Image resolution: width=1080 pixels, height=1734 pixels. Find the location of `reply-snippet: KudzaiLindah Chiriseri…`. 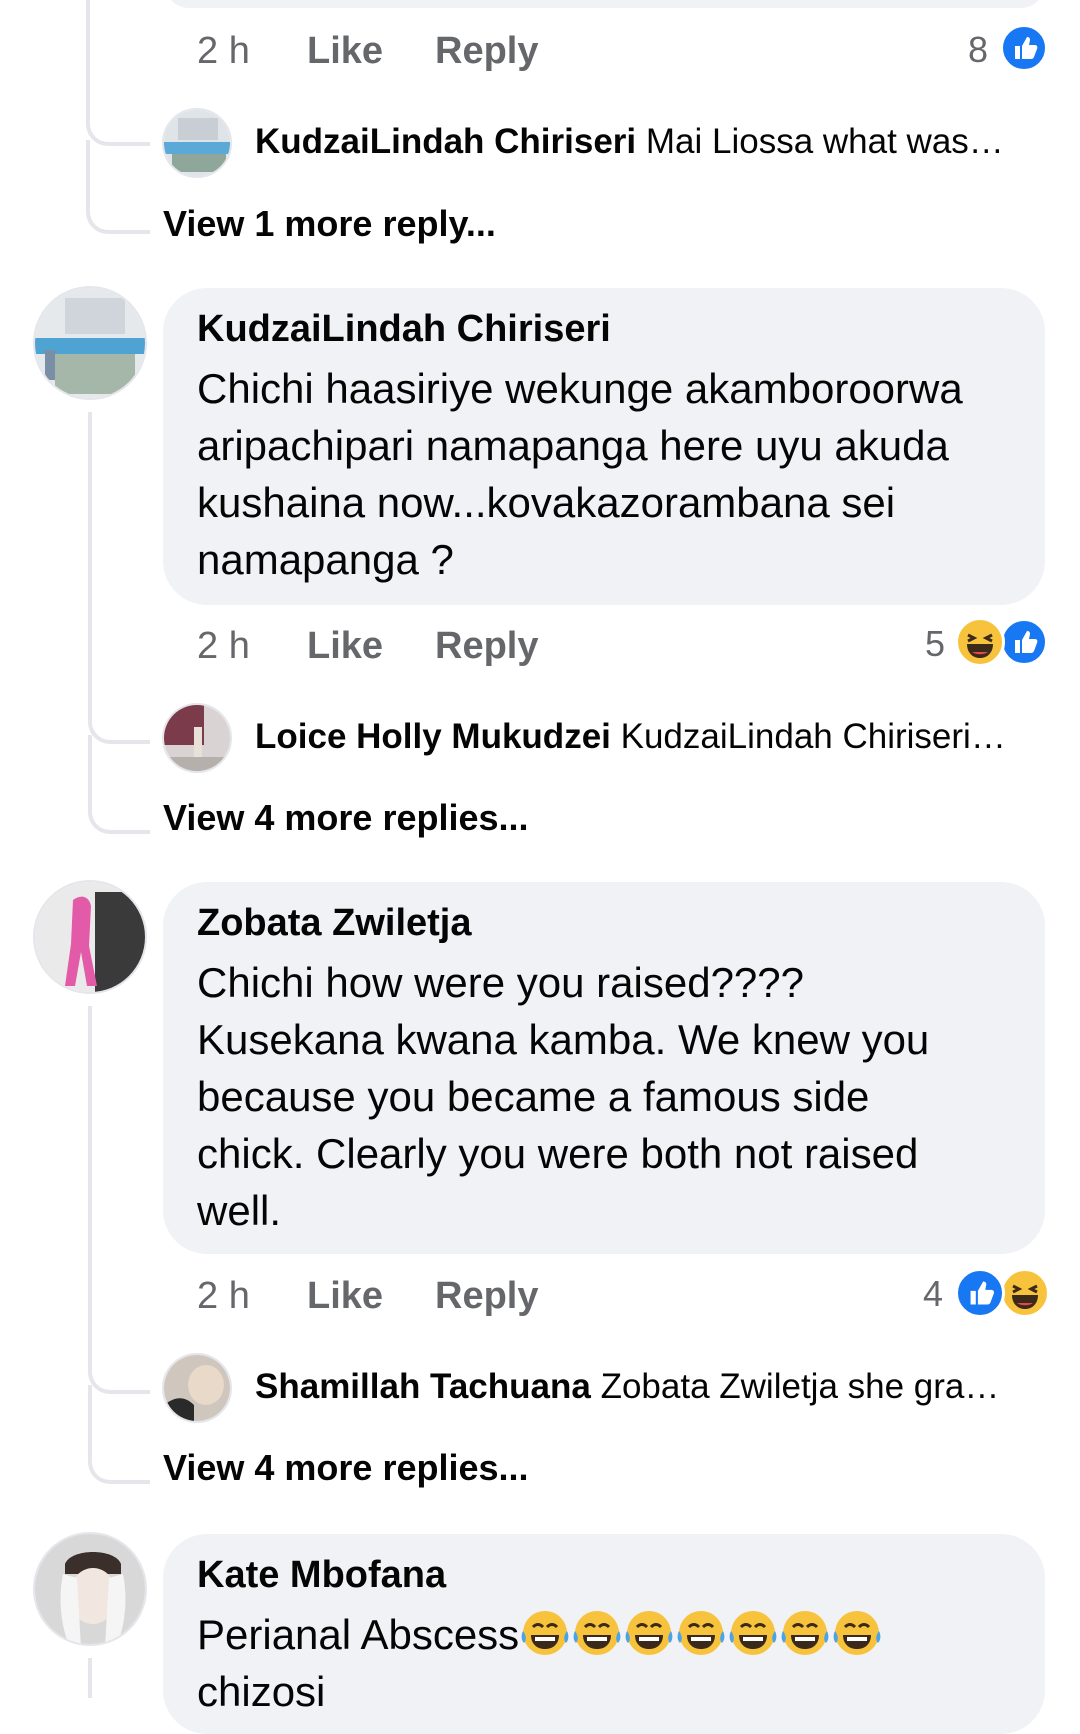

reply-snippet: KudzaiLindah Chiriseri… is located at coordinates (813, 736).